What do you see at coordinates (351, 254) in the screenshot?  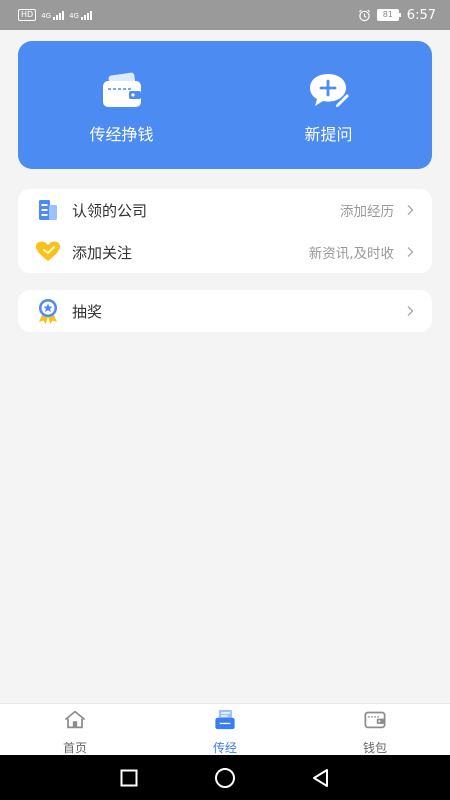 I see `news-hint: 新资讯,及时收` at bounding box center [351, 254].